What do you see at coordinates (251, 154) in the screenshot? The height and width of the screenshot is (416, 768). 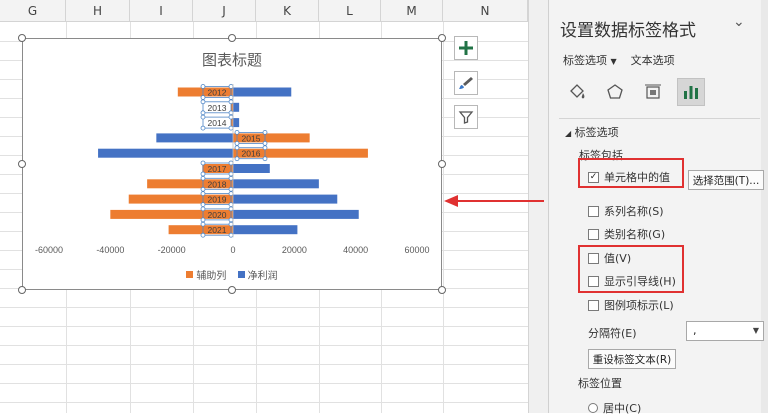 I see `data-label: 2016` at bounding box center [251, 154].